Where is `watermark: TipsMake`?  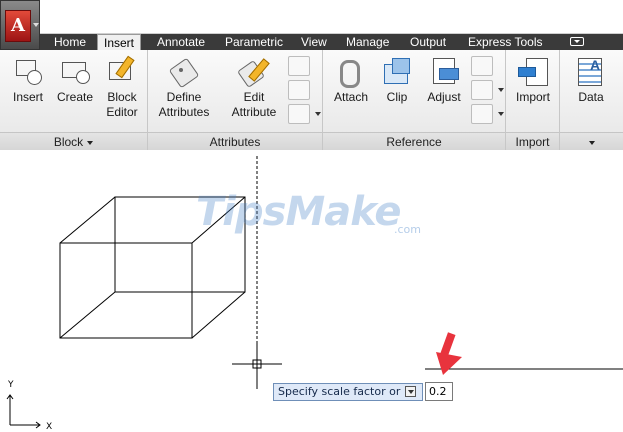
watermark: TipsMake is located at coordinates (299, 212).